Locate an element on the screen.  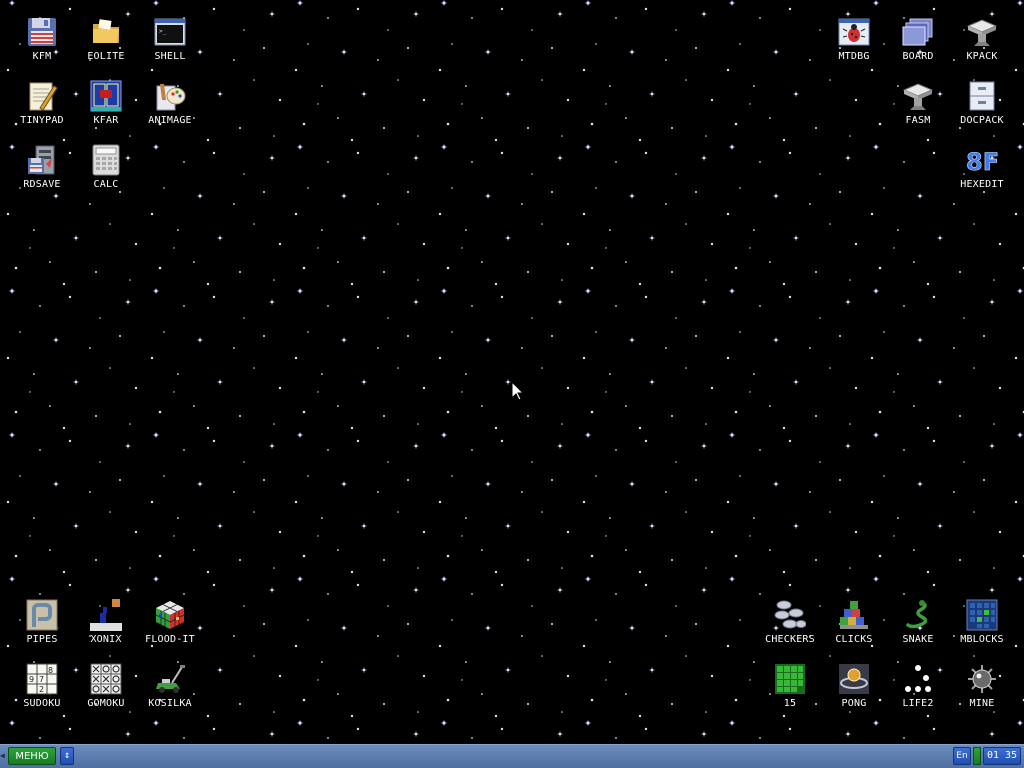
desktop-icon-board: BOARD is located at coordinates (918, 48).